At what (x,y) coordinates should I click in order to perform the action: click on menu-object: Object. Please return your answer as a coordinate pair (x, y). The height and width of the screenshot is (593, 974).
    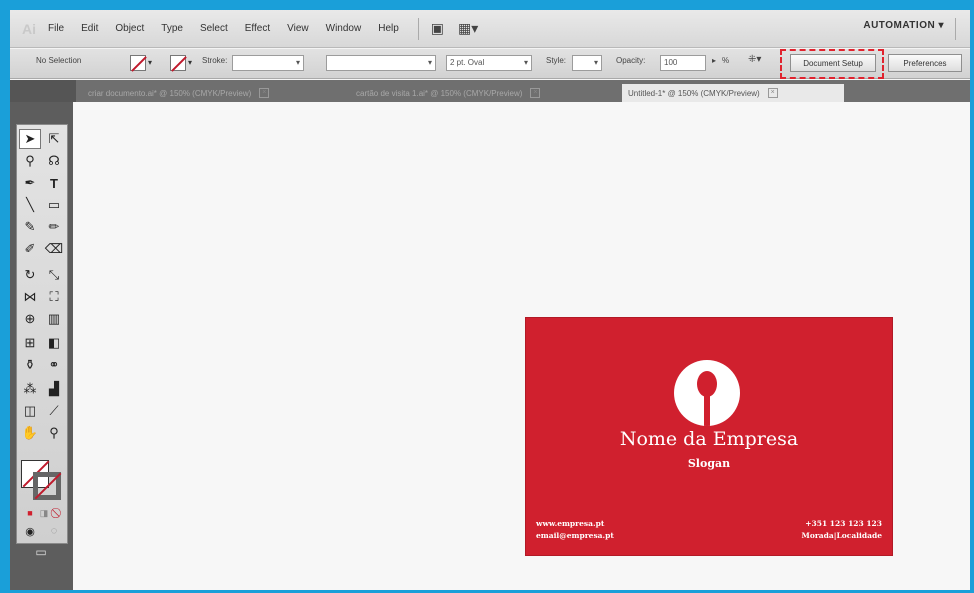
    Looking at the image, I should click on (129, 28).